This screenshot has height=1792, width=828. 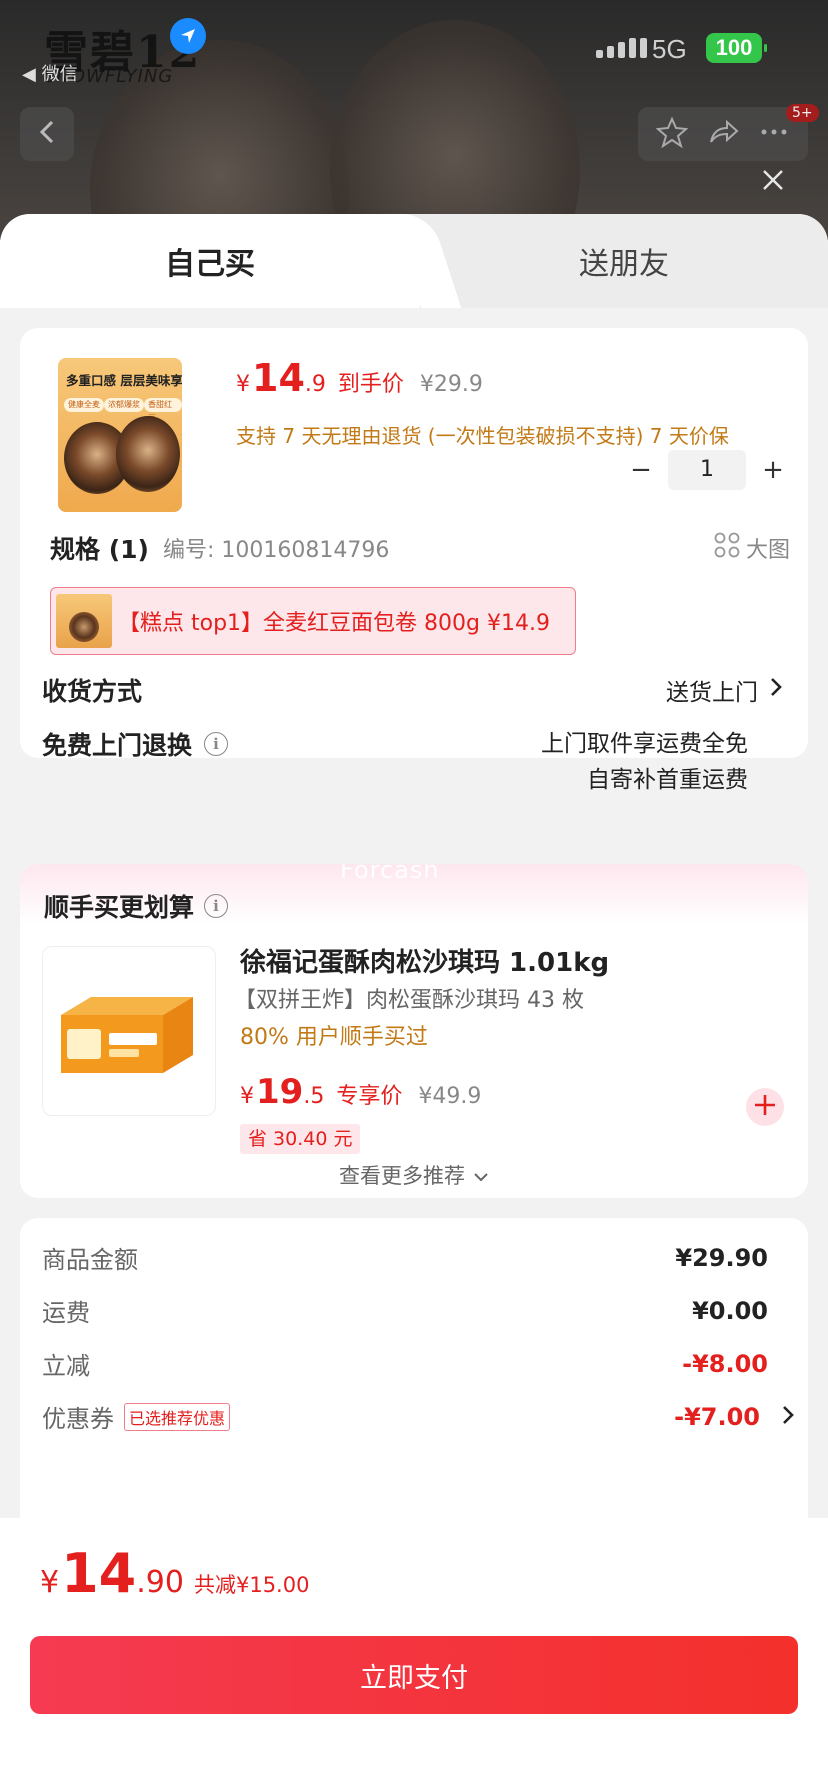 What do you see at coordinates (315, 384) in the screenshot?
I see `price-decimal: .9` at bounding box center [315, 384].